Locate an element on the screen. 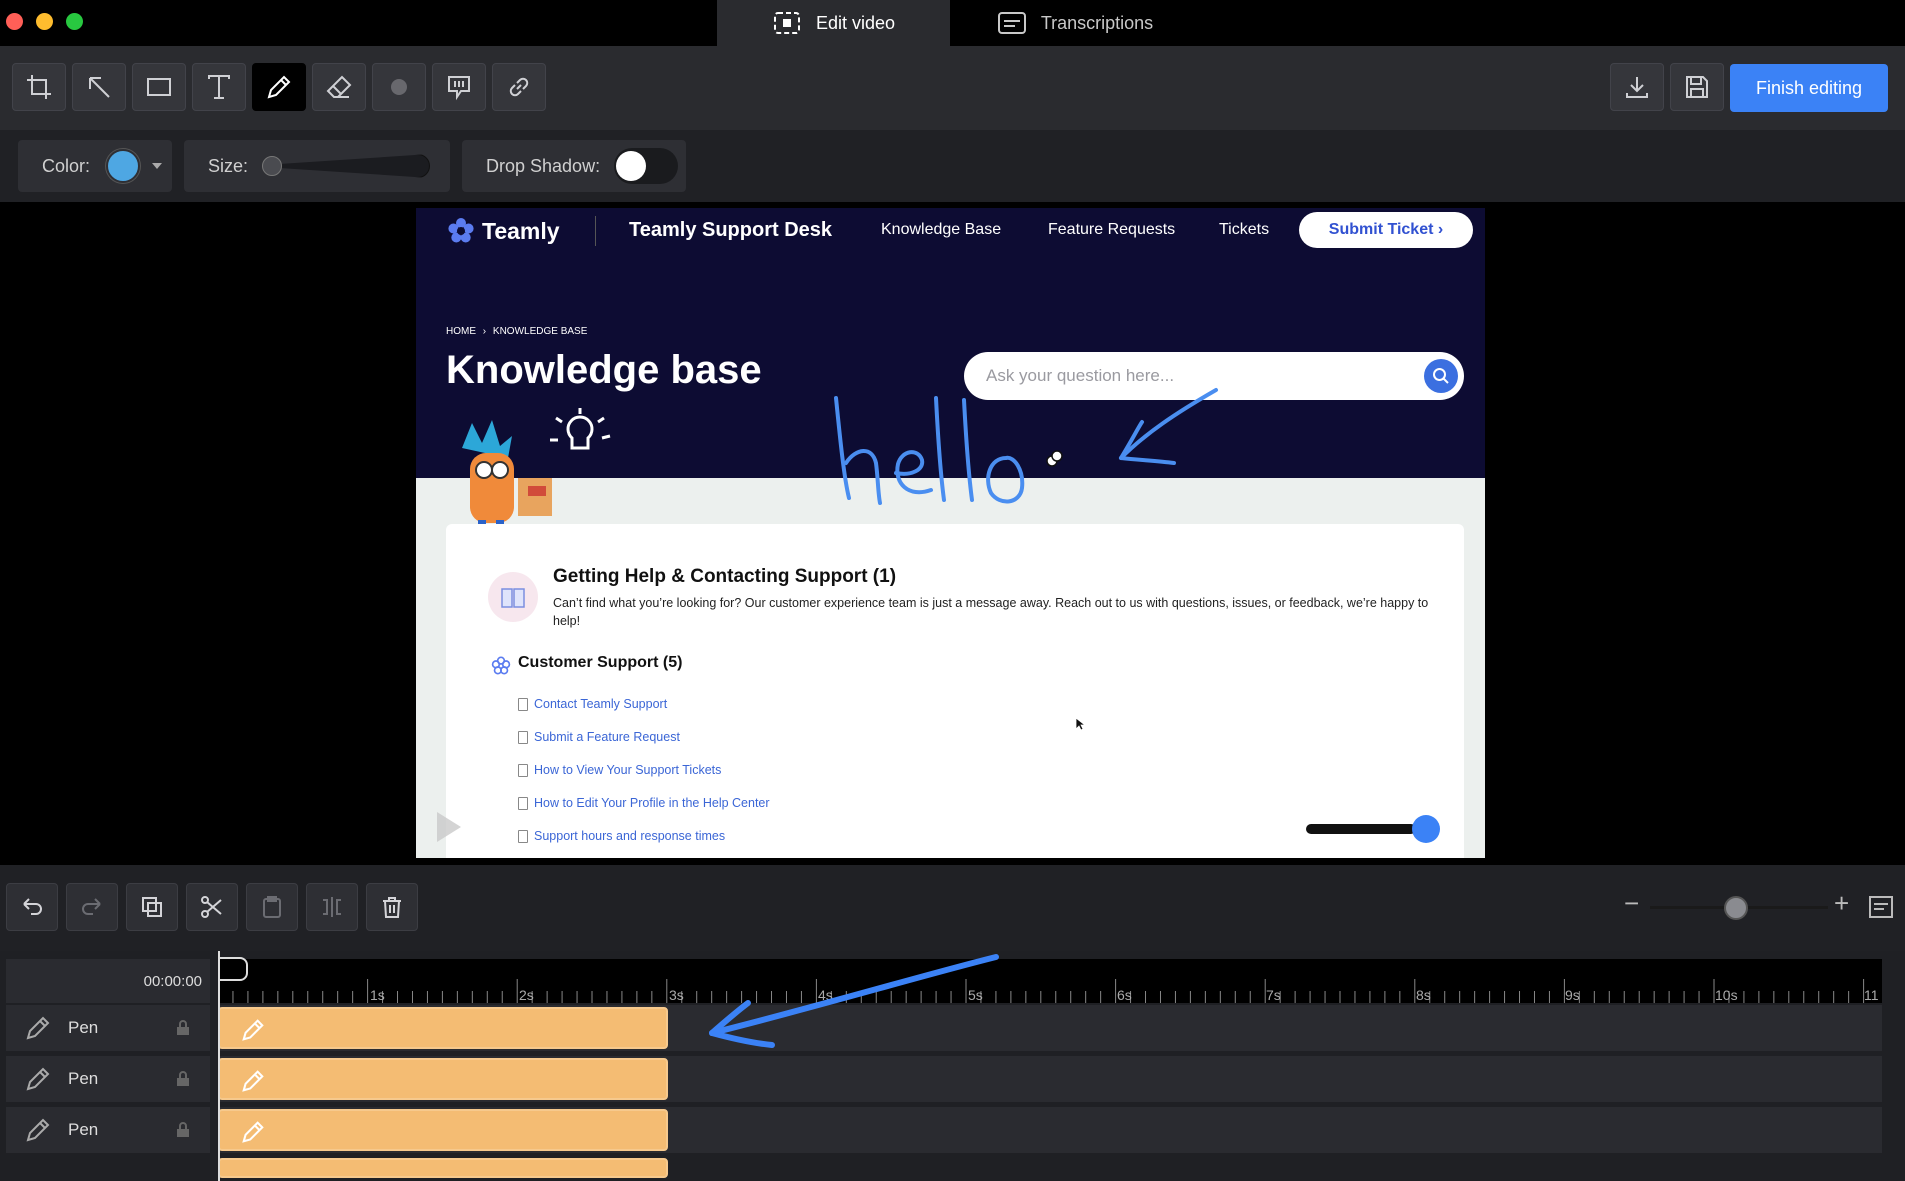  title-bar: Edit video Transcriptions is located at coordinates (952, 23).